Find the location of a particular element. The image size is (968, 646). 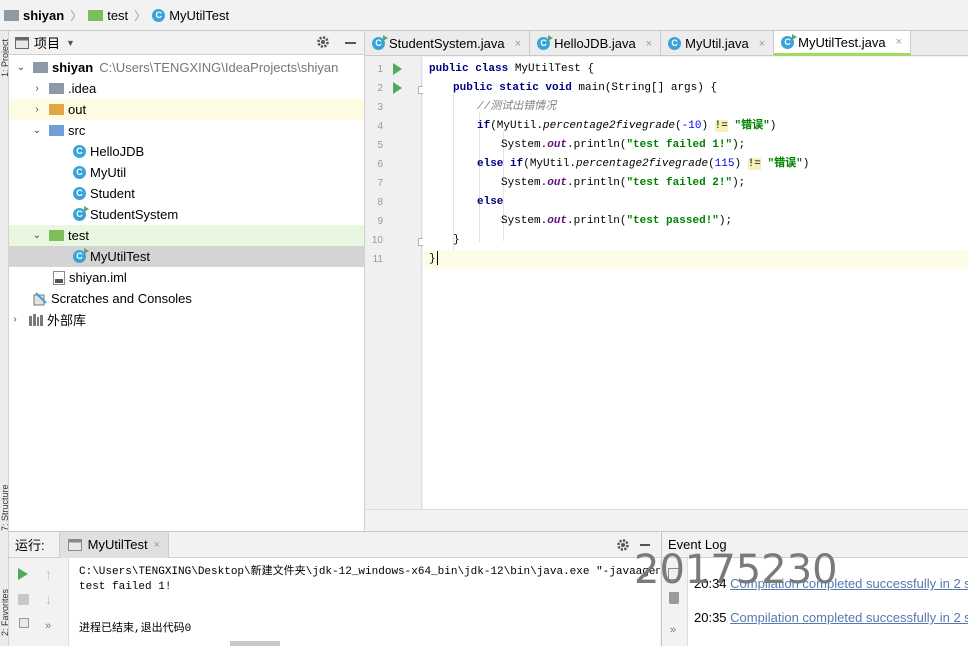

code-text: ); is located at coordinates (739, 183).